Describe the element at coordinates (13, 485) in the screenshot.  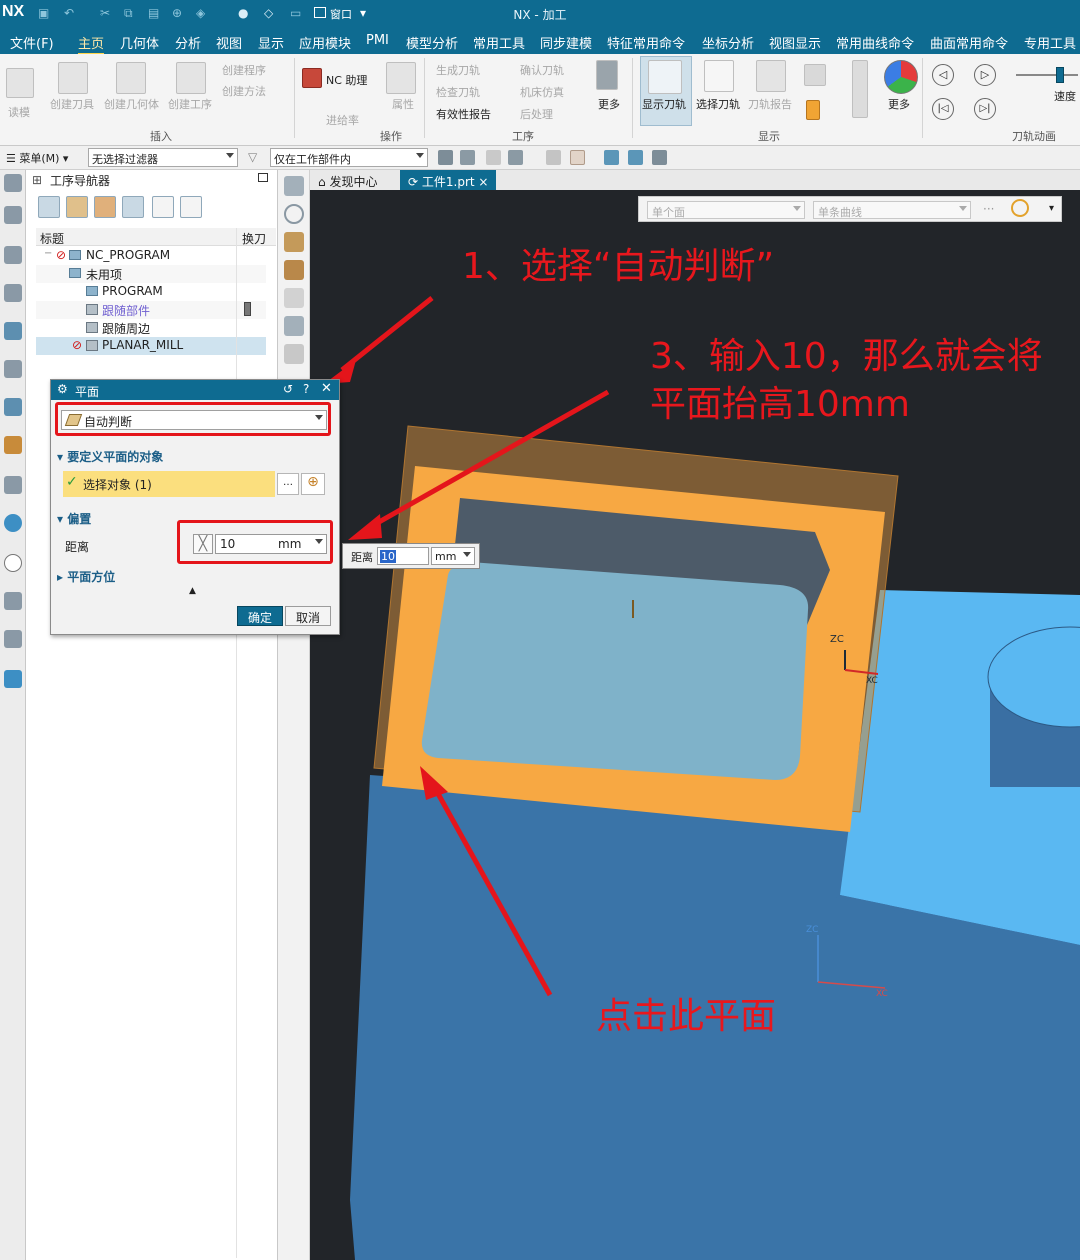
I see `part-view-icon` at that location.